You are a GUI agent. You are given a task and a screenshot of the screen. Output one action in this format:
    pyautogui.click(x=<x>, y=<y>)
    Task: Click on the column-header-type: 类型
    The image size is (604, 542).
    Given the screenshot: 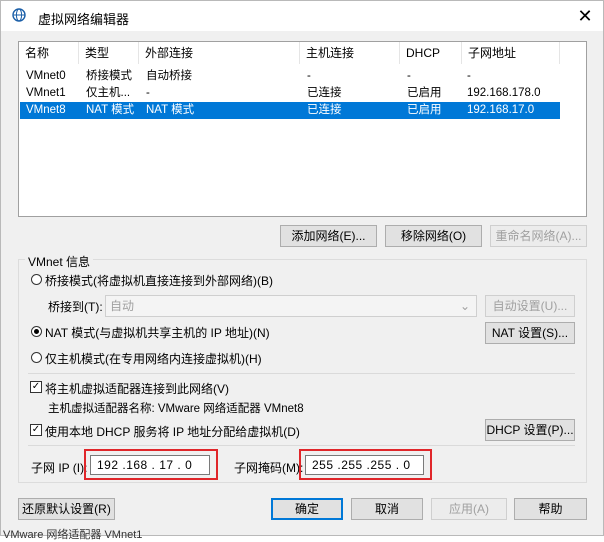 What is the action you would take?
    pyautogui.click(x=109, y=53)
    